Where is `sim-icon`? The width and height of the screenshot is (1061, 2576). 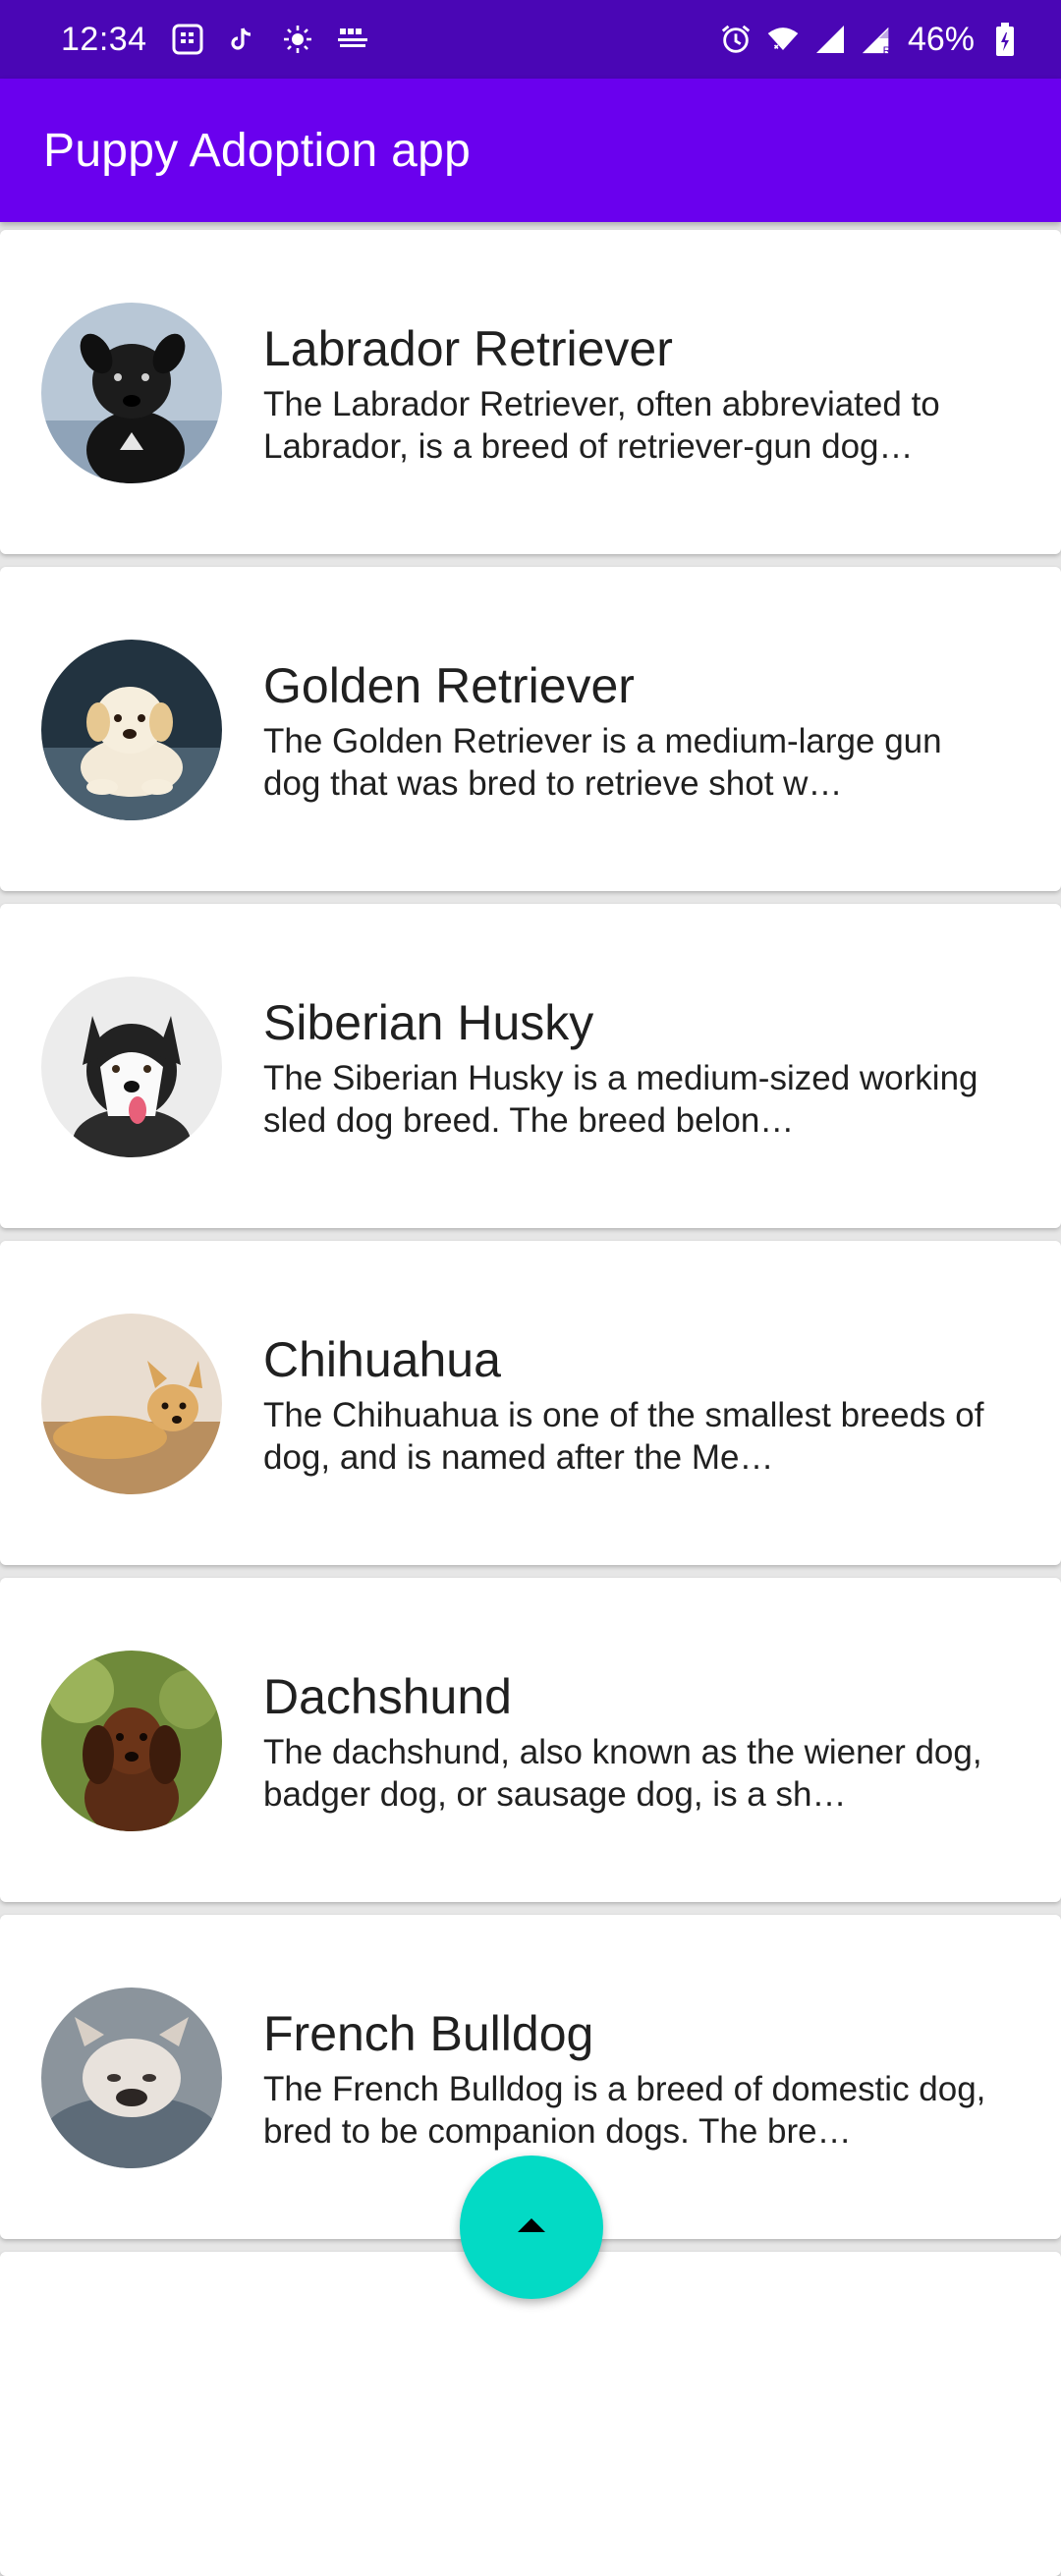
sim-icon is located at coordinates (187, 39).